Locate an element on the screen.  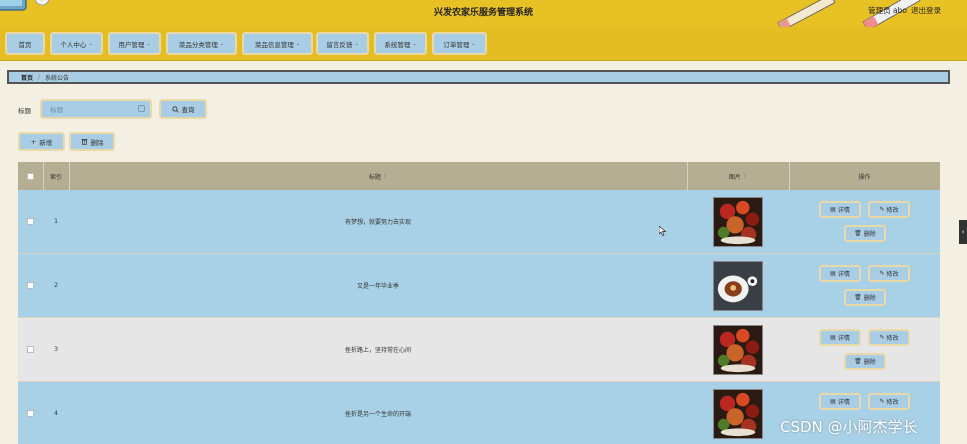
nav-item-feedback: 留言反馈 ⌄ is located at coordinates (342, 43).